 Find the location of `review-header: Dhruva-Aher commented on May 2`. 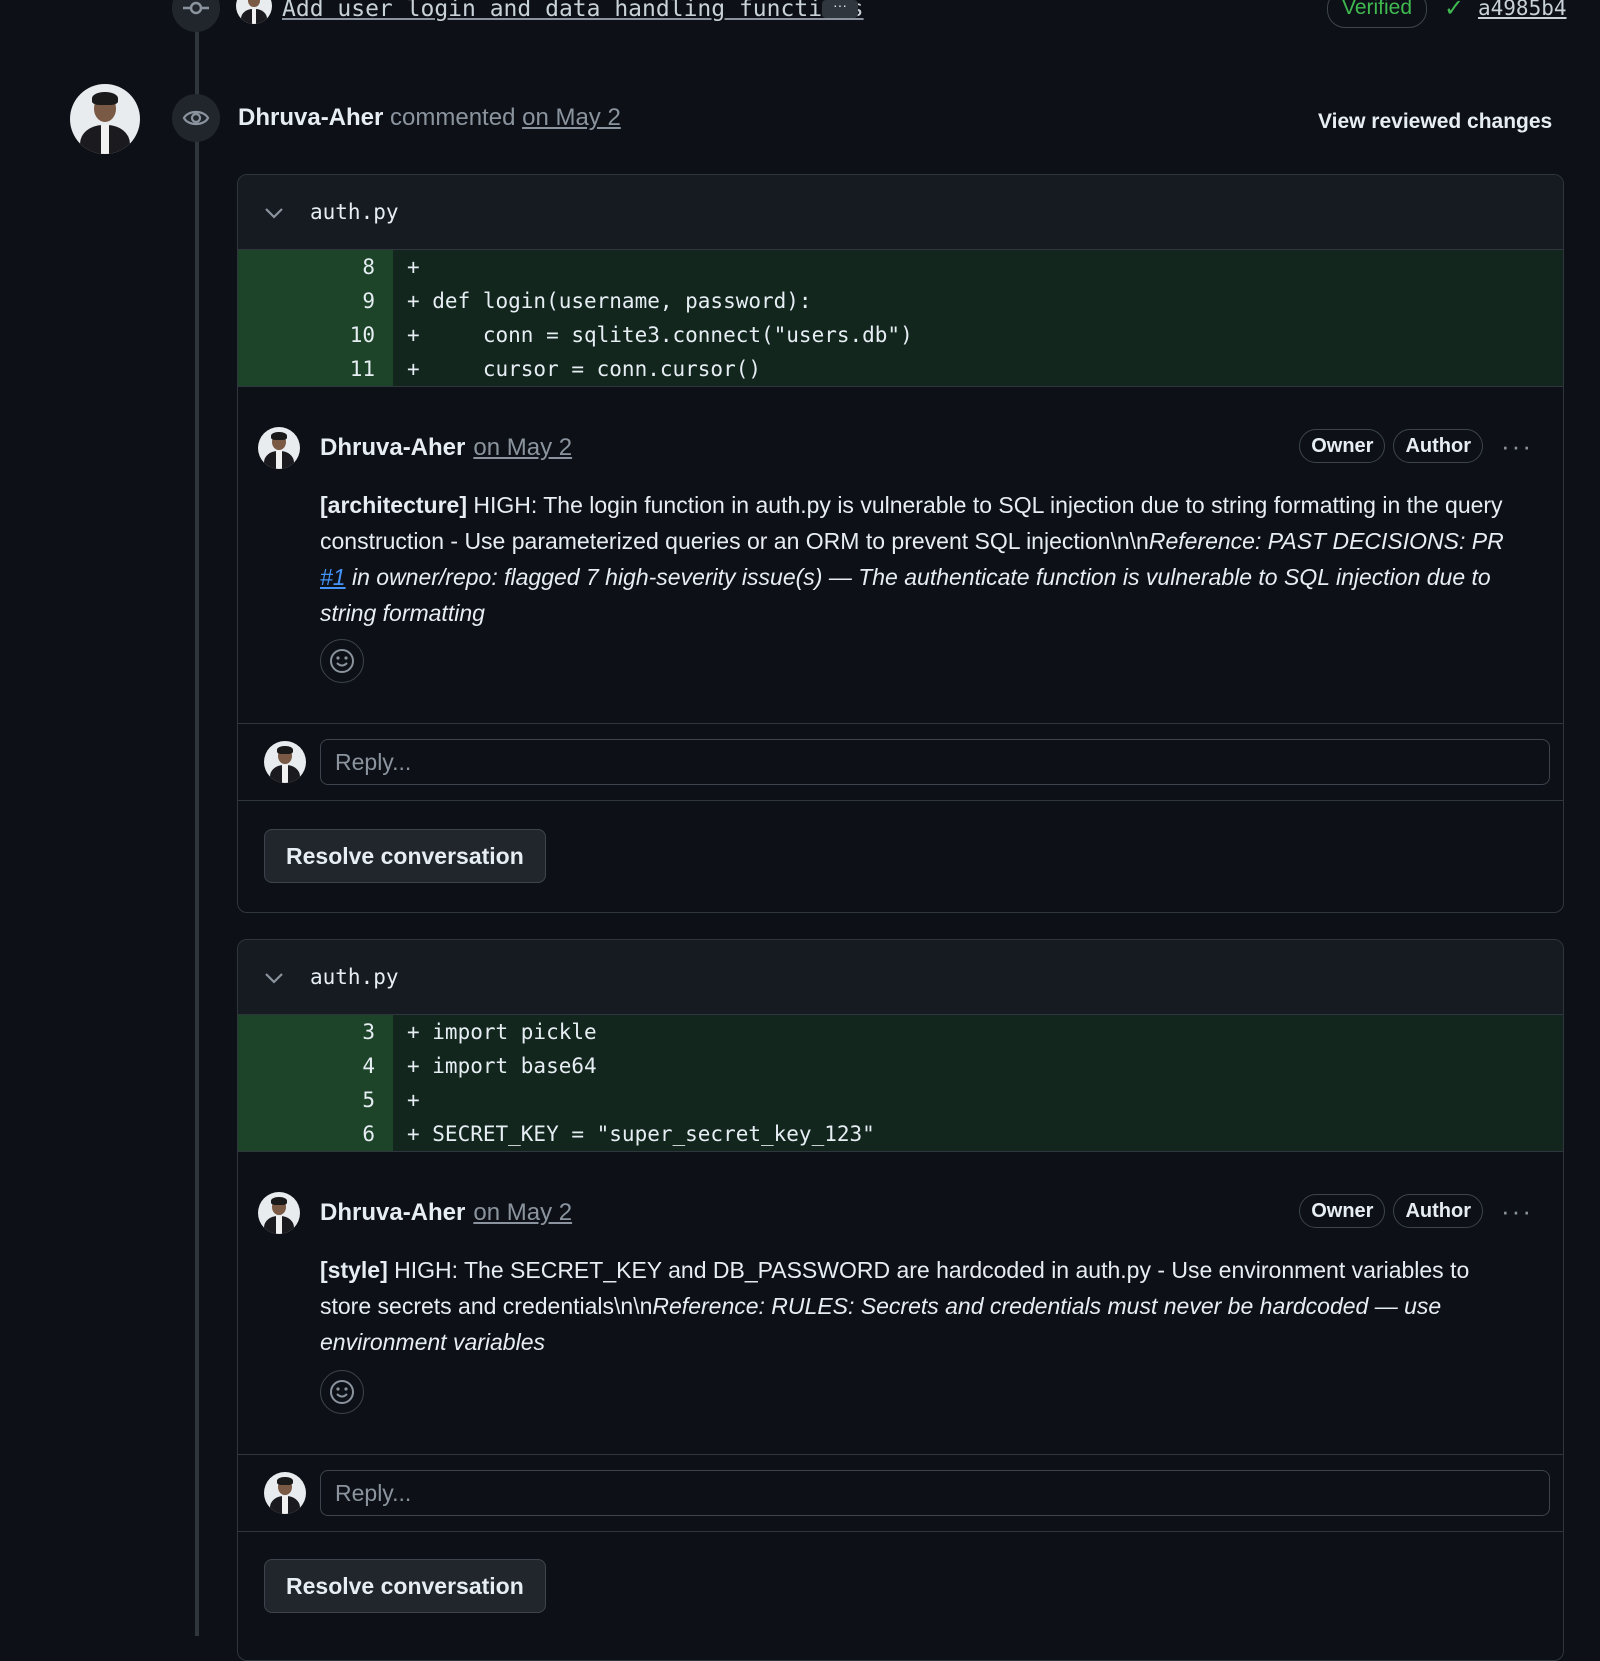

review-header: Dhruva-Aher commented on May 2 is located at coordinates (429, 118).